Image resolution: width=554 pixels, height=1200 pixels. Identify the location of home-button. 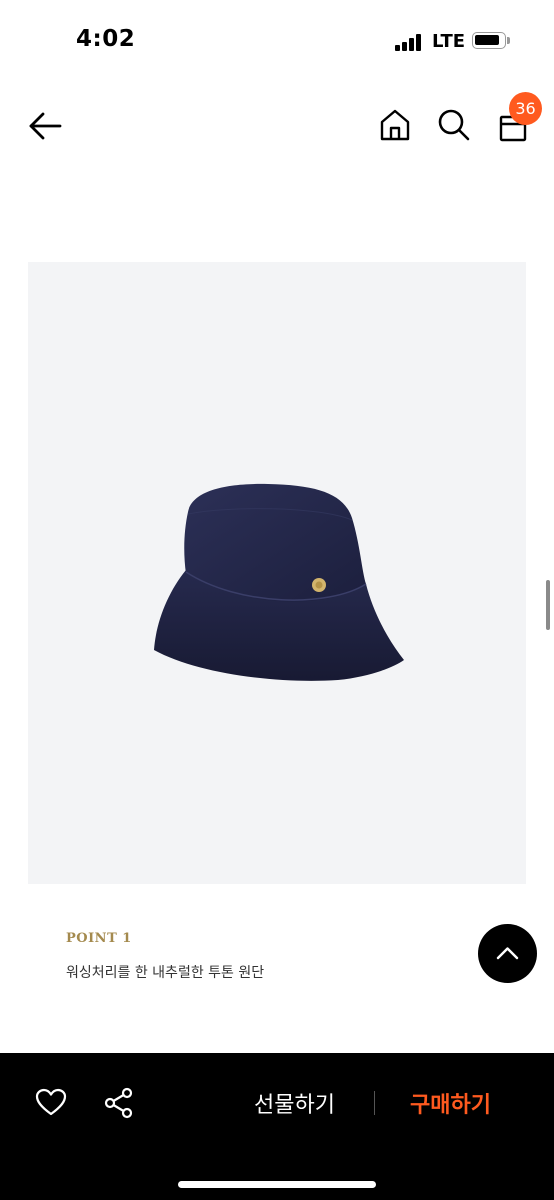
(395, 125).